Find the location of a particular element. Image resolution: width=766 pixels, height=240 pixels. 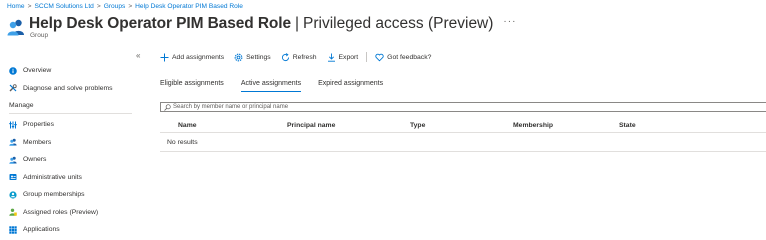

more-options-icon: ··· is located at coordinates (509, 21).